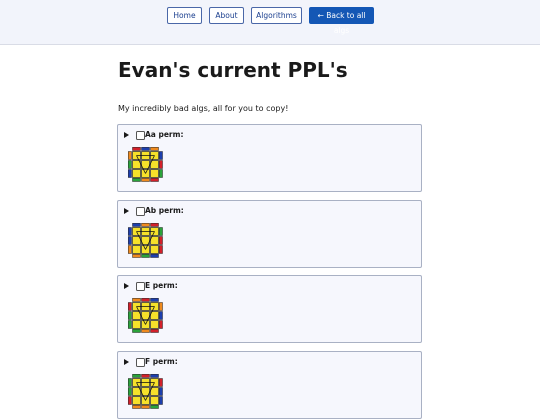  Describe the element at coordinates (161, 361) in the screenshot. I see `case-title: F perm:` at that location.